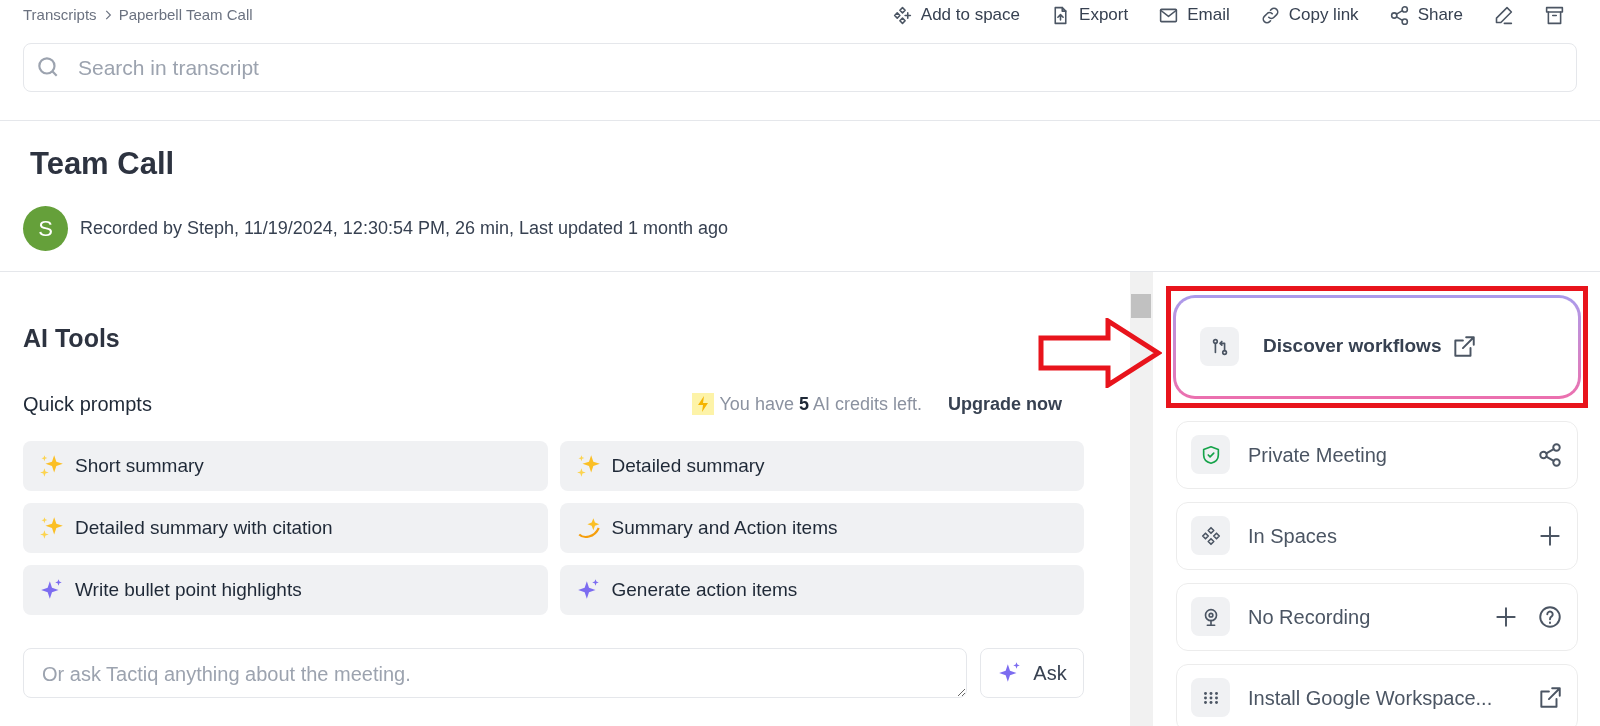  I want to click on diamonds-plus-icon, so click(902, 15).